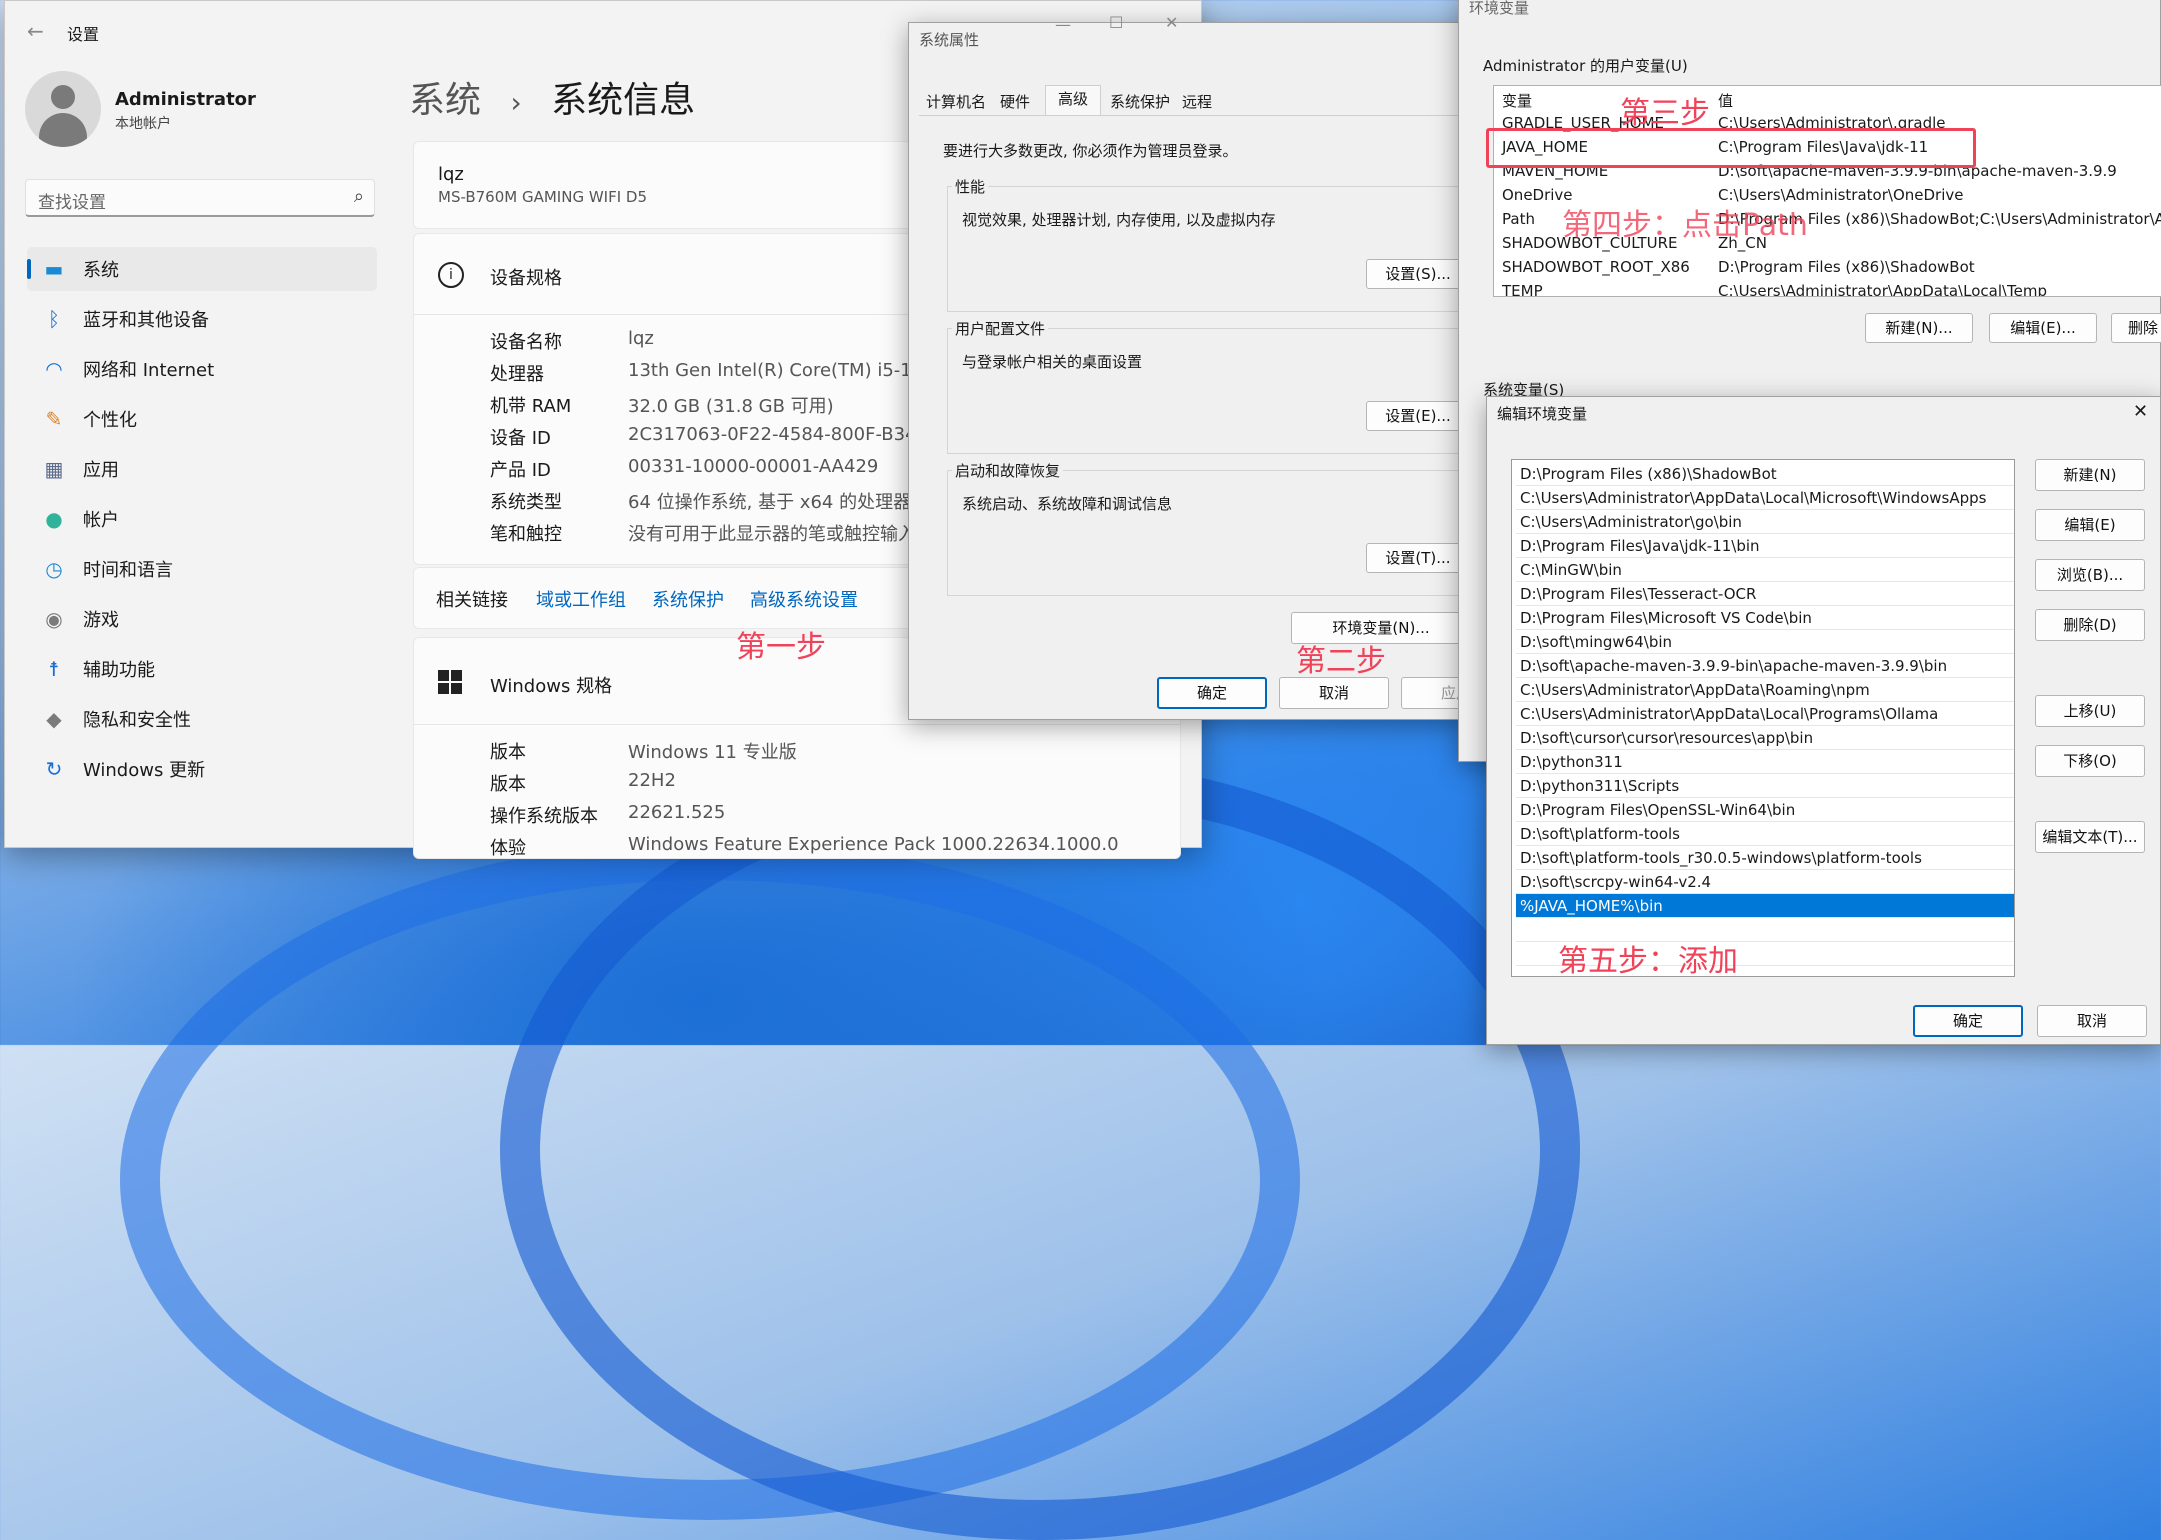 Image resolution: width=2161 pixels, height=1540 pixels. What do you see at coordinates (1063, 24) in the screenshot?
I see `minimize-icon: —` at bounding box center [1063, 24].